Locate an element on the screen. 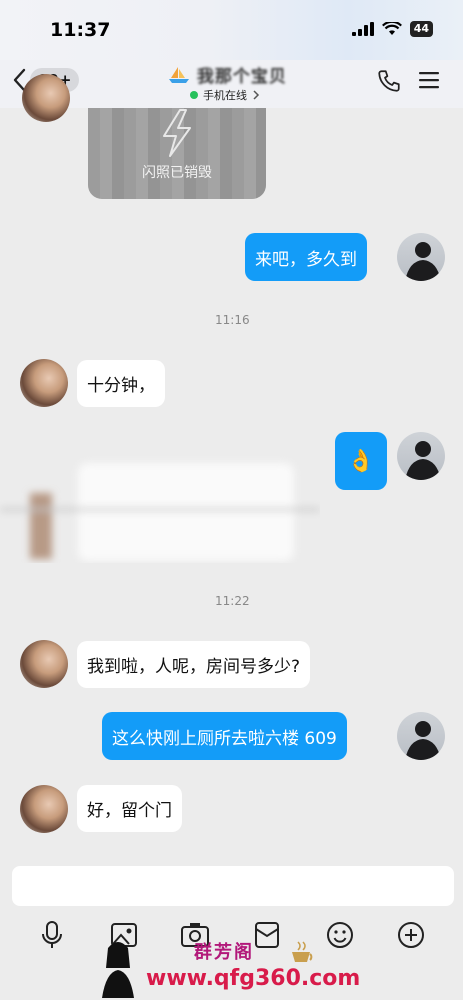 This screenshot has width=463, height=1000. watermark-figure-icon is located at coordinates (118, 970).